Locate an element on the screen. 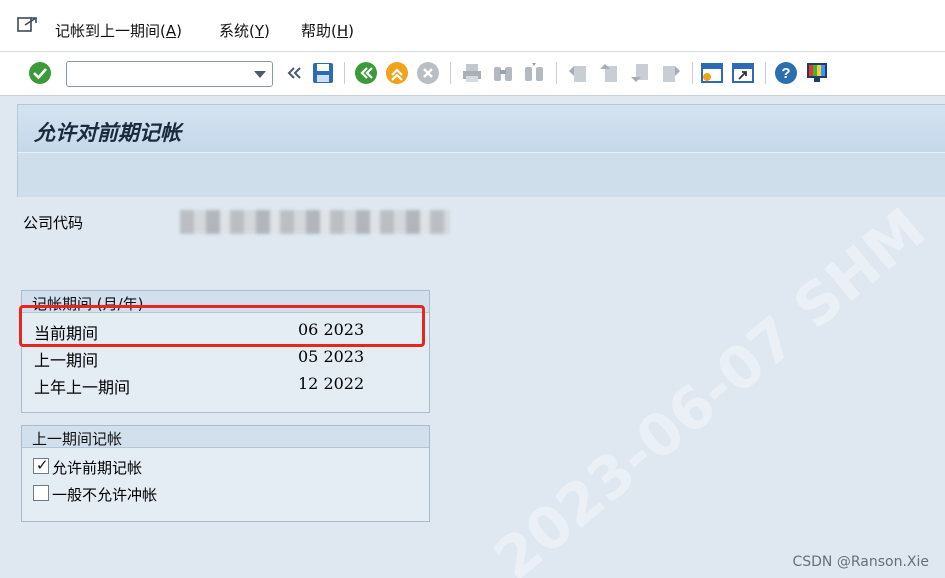 The height and width of the screenshot is (578, 945). menu-exit-icon is located at coordinates (27, 25).